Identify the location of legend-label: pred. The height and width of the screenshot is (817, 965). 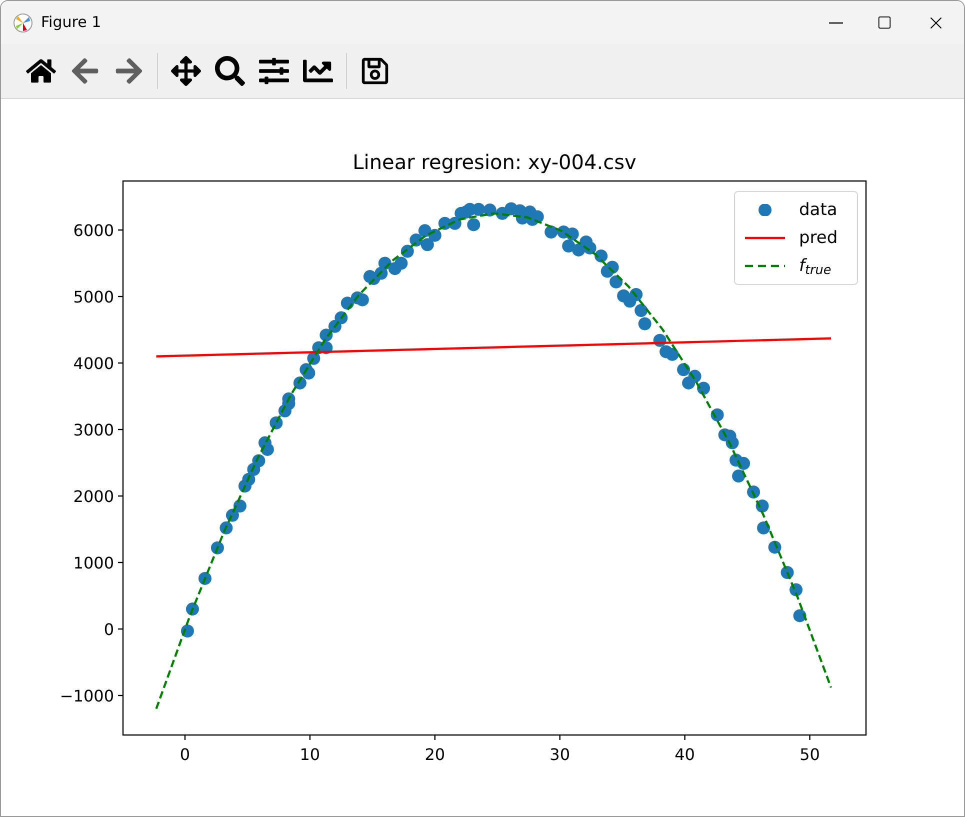
(818, 238).